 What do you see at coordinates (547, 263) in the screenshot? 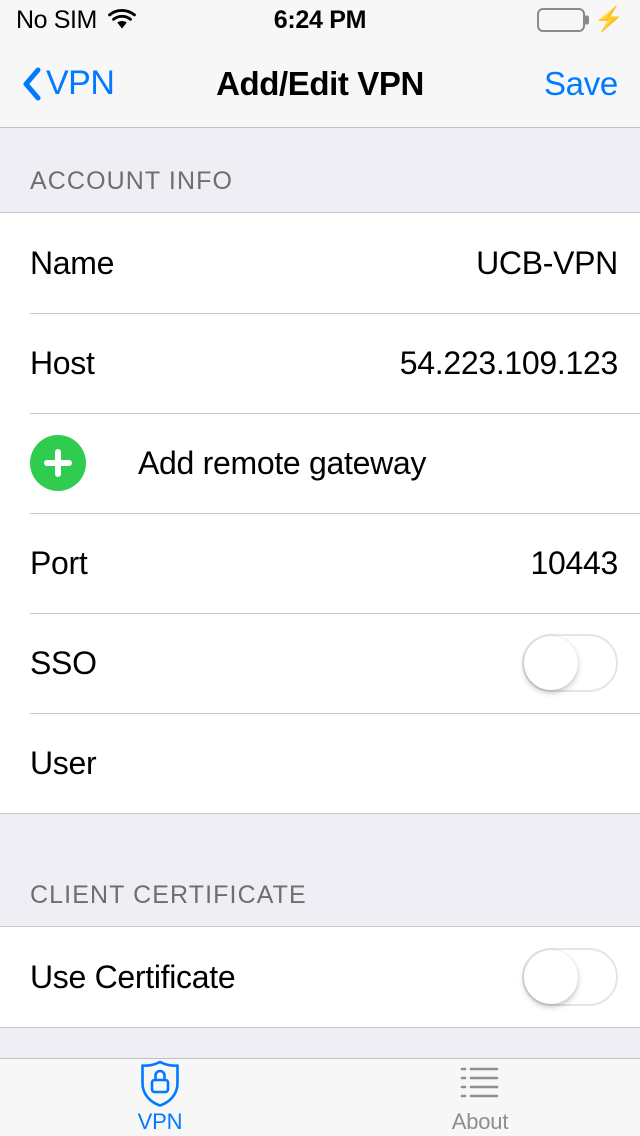
I see `row-name-value: UCB-VPN` at bounding box center [547, 263].